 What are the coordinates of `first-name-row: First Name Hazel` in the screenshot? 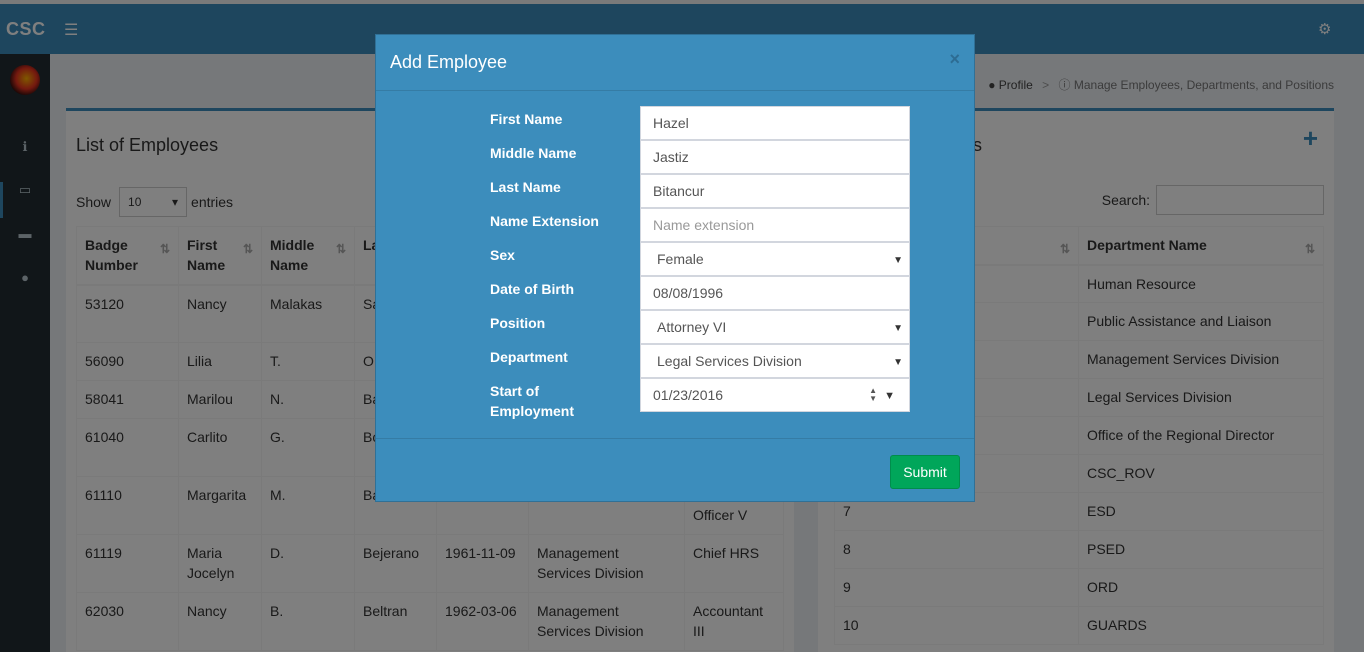 It's located at (675, 123).